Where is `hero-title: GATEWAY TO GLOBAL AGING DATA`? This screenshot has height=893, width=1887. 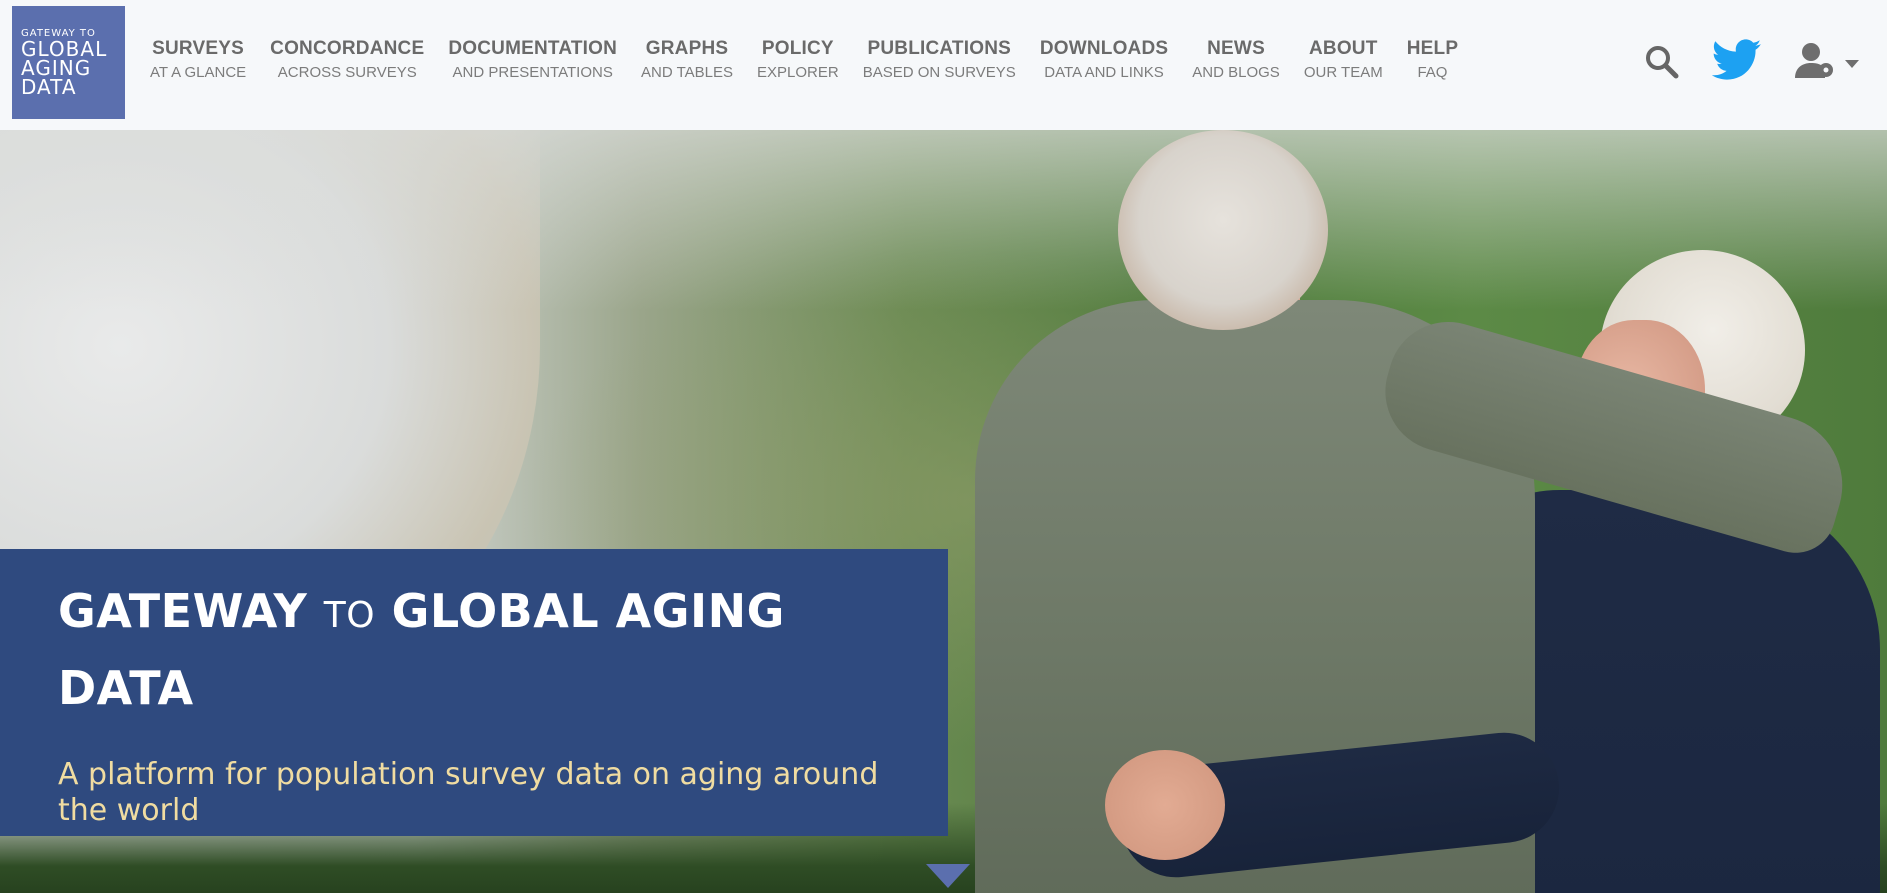 hero-title: GATEWAY TO GLOBAL AGING DATA is located at coordinates (474, 650).